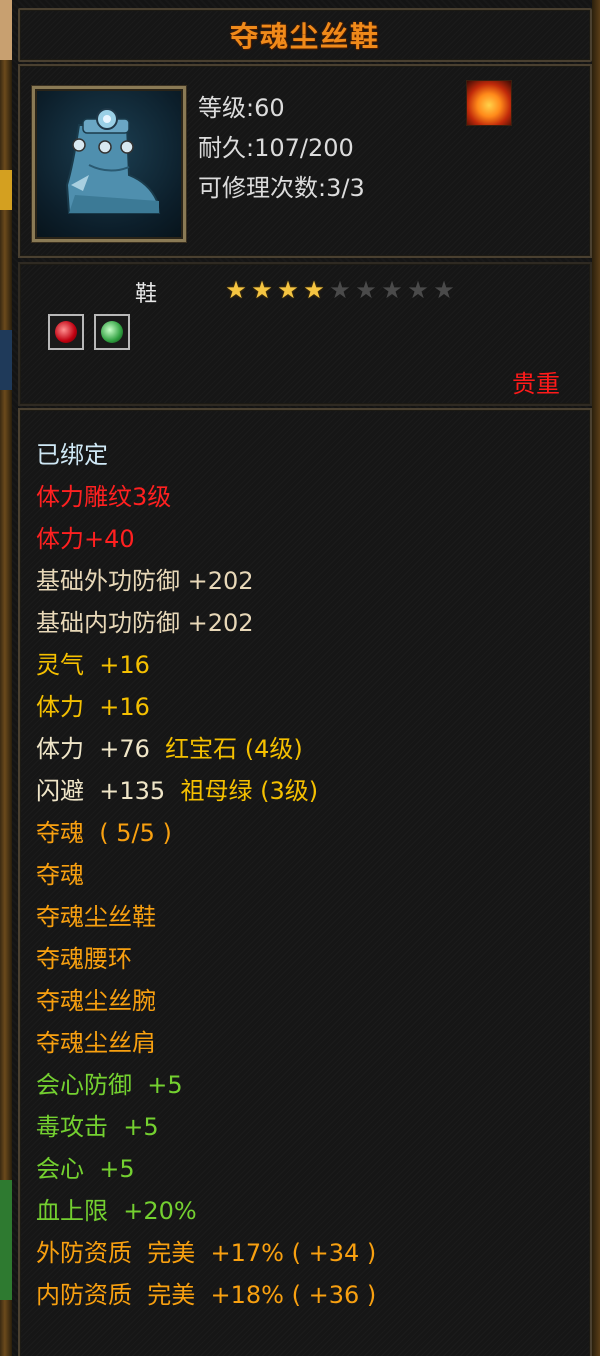 Image resolution: width=600 pixels, height=1356 pixels. Describe the element at coordinates (177, 791) in the screenshot. I see `gem2-line: 闪避 +135 祖母绿 (3级)` at that location.